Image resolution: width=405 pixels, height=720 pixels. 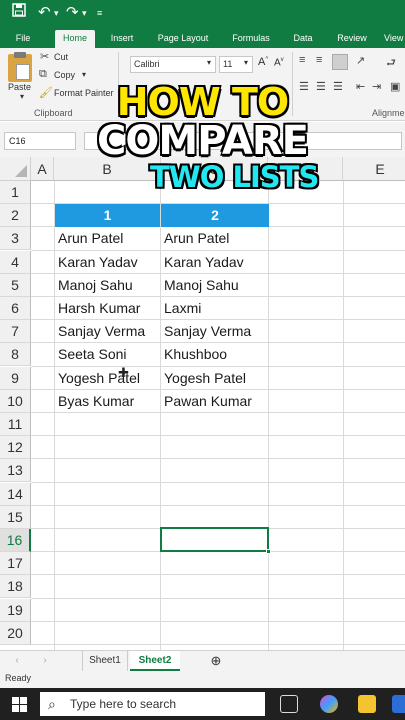 What do you see at coordinates (107, 285) in the screenshot?
I see `list1-cell: Manoj Sahu` at bounding box center [107, 285].